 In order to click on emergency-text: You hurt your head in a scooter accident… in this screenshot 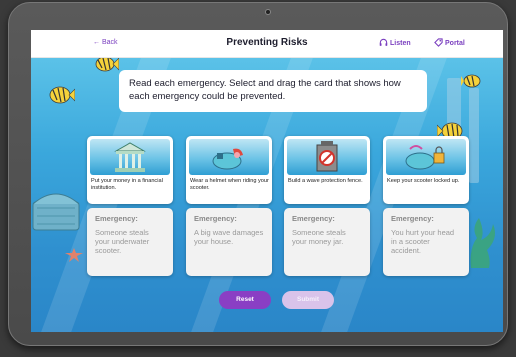, I will do `click(423, 241)`.